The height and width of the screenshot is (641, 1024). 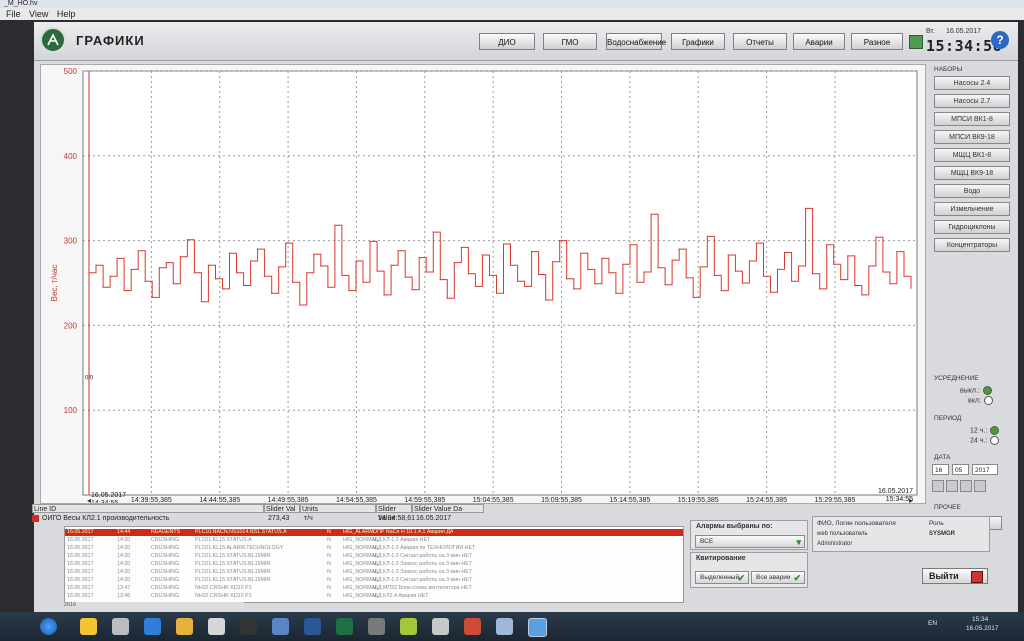 What do you see at coordinates (988, 400) in the screenshot?
I see `avg-on-radio` at bounding box center [988, 400].